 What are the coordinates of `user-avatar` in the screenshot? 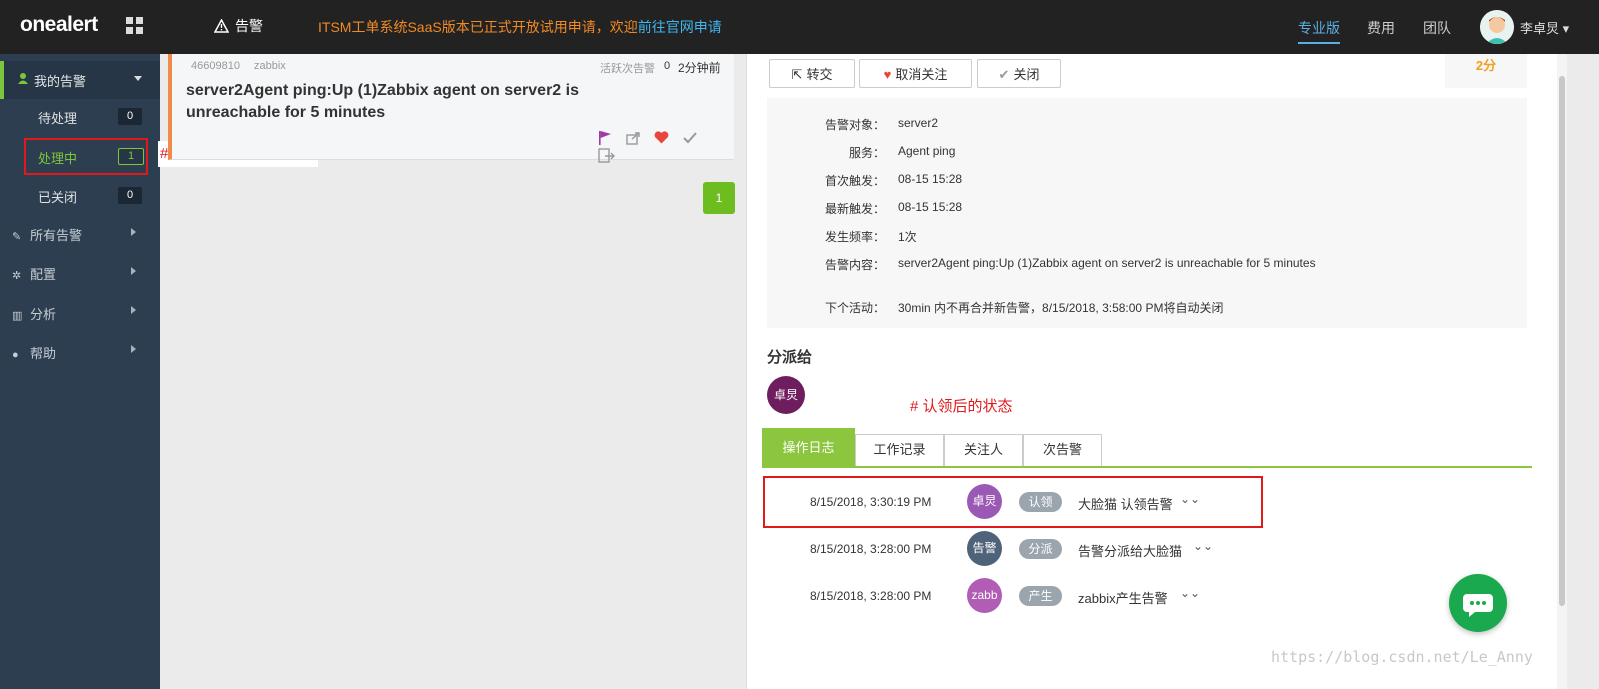 It's located at (1497, 27).